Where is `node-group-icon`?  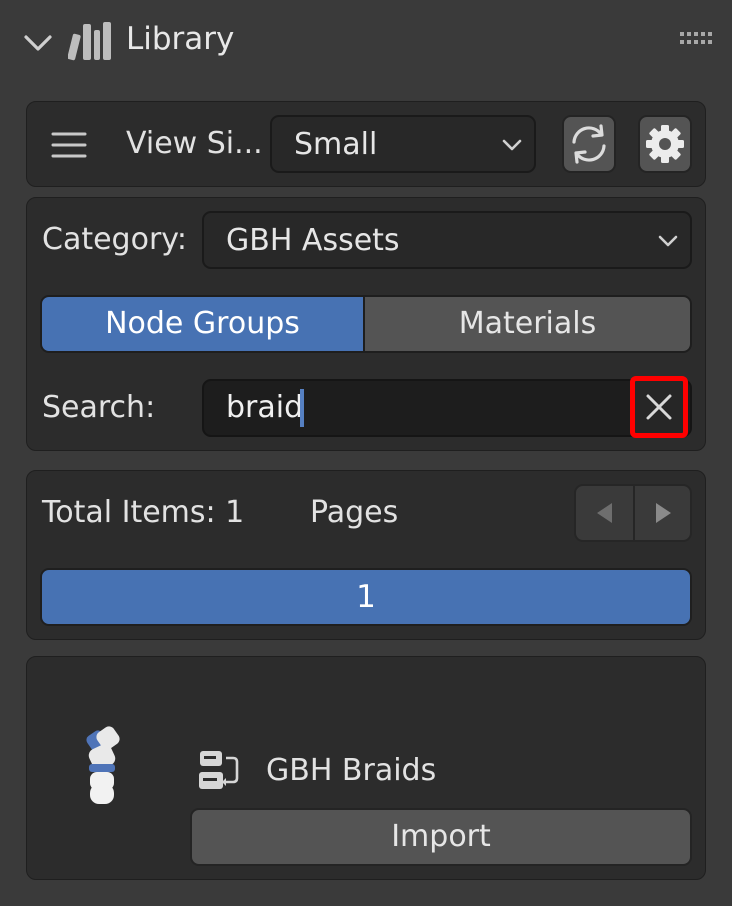
node-group-icon is located at coordinates (219, 770).